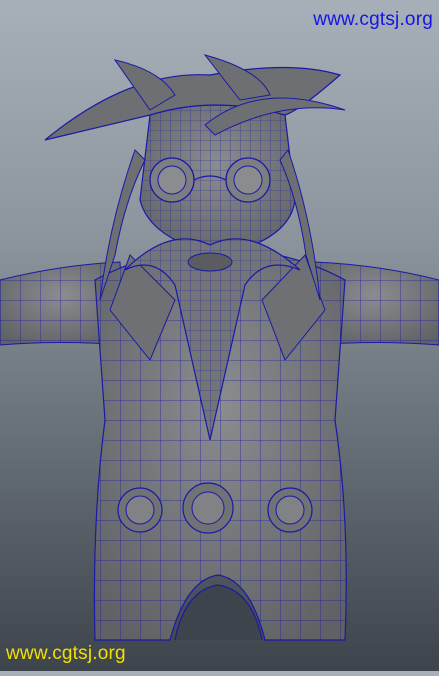 The image size is (439, 676). Describe the element at coordinates (373, 19) in the screenshot. I see `watermark-top: www.cgtsj.org` at that location.